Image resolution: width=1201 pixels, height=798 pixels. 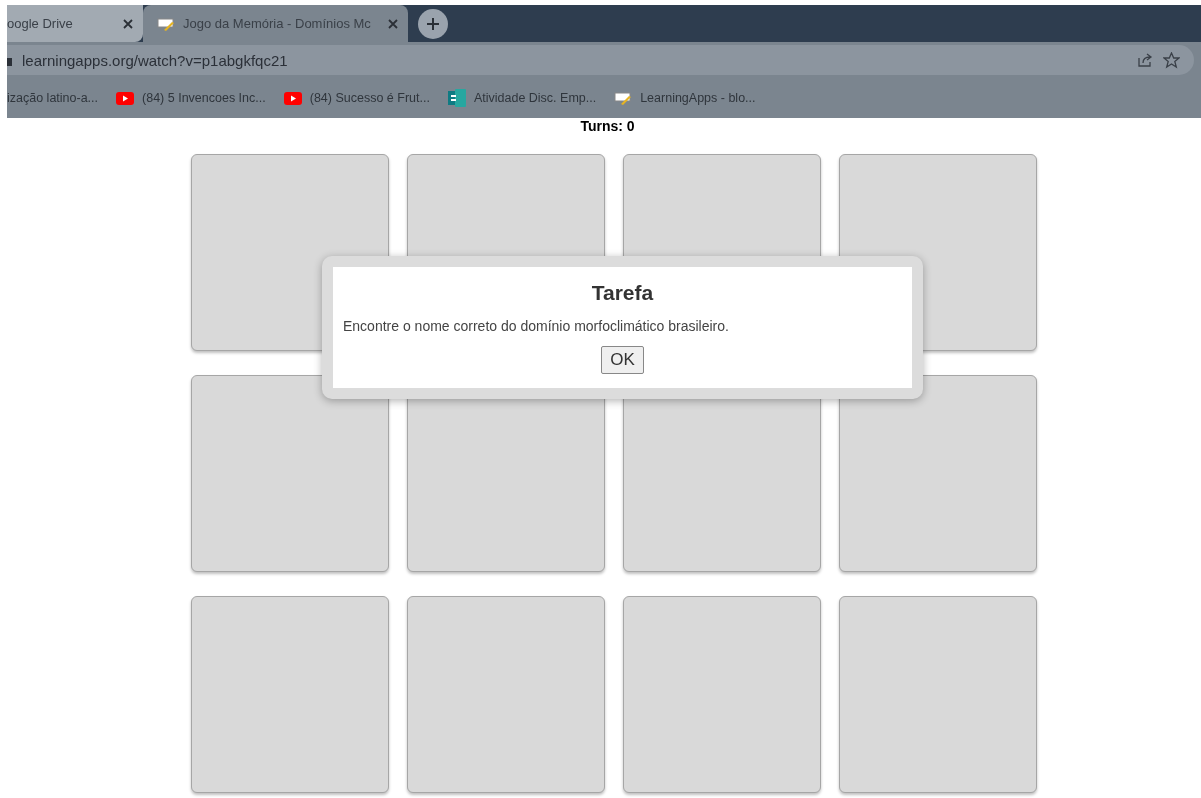 What do you see at coordinates (1171, 60) in the screenshot?
I see `star-icon` at bounding box center [1171, 60].